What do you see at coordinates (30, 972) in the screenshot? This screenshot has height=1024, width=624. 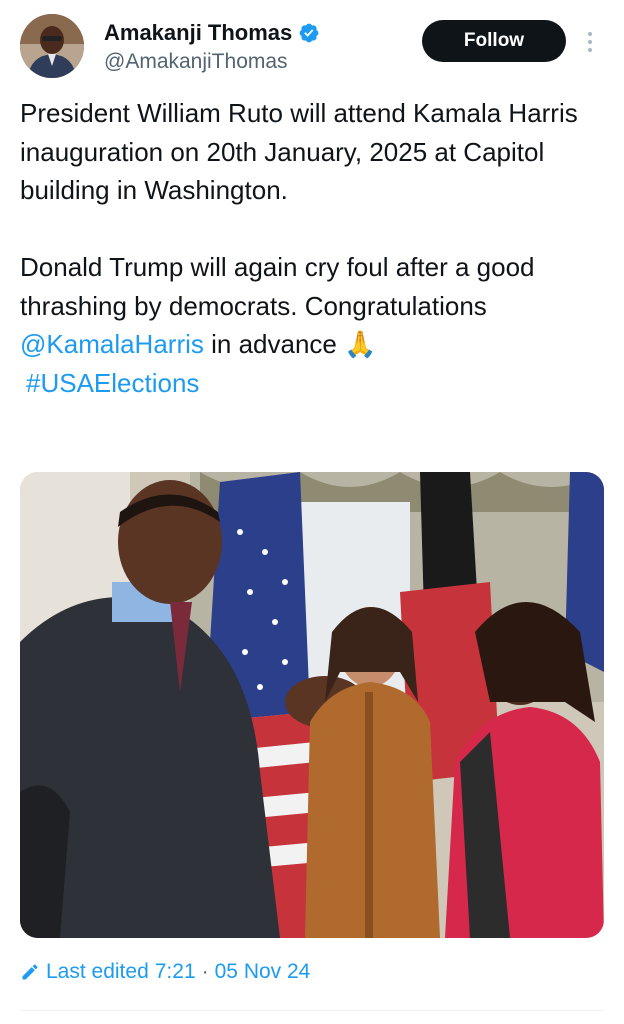 I see `pencil-icon` at bounding box center [30, 972].